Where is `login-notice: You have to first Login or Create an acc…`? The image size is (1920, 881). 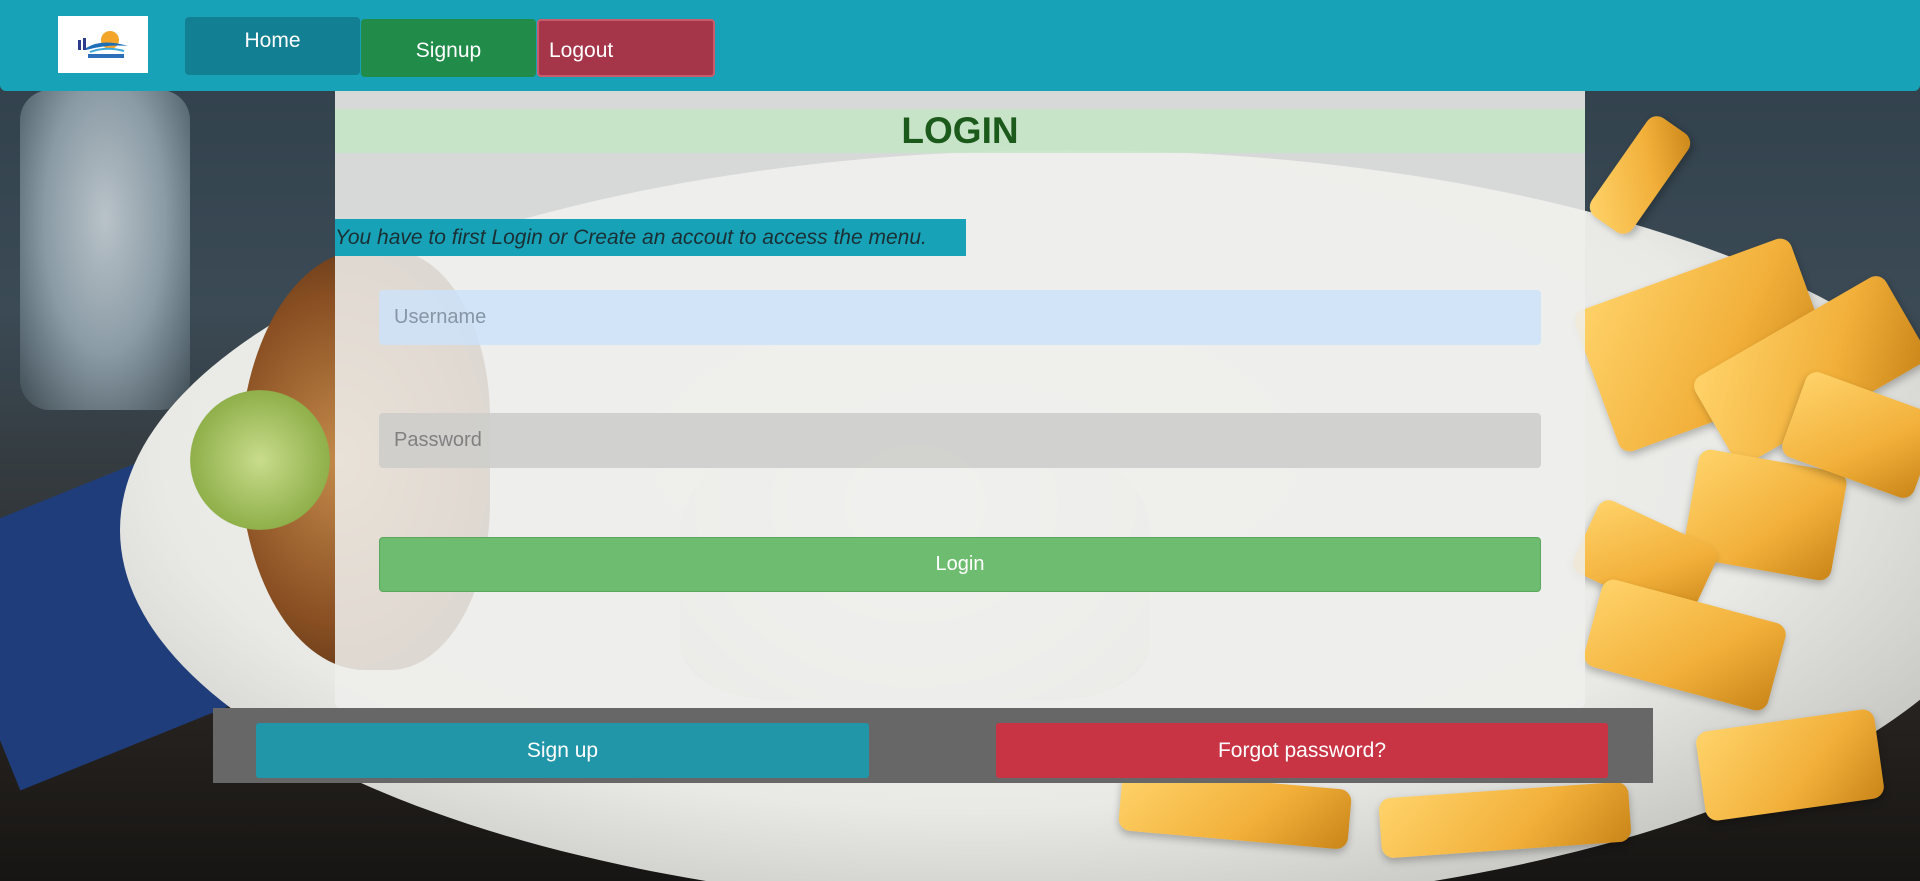
login-notice: You have to first Login or Create an acc… is located at coordinates (650, 237).